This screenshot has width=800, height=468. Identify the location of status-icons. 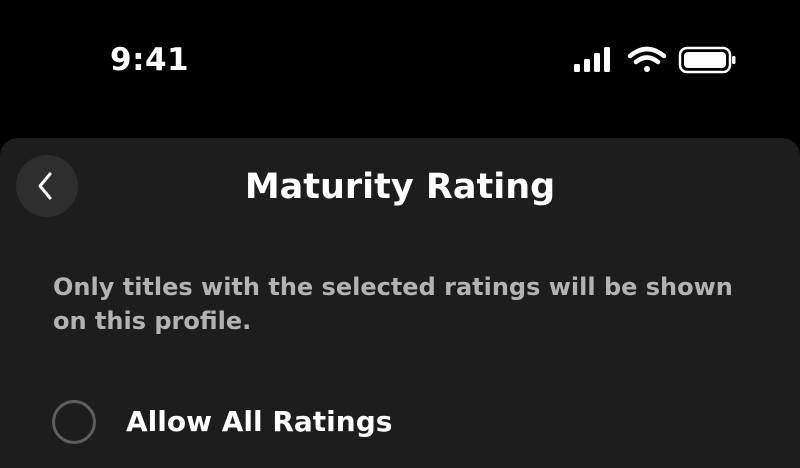
(656, 61).